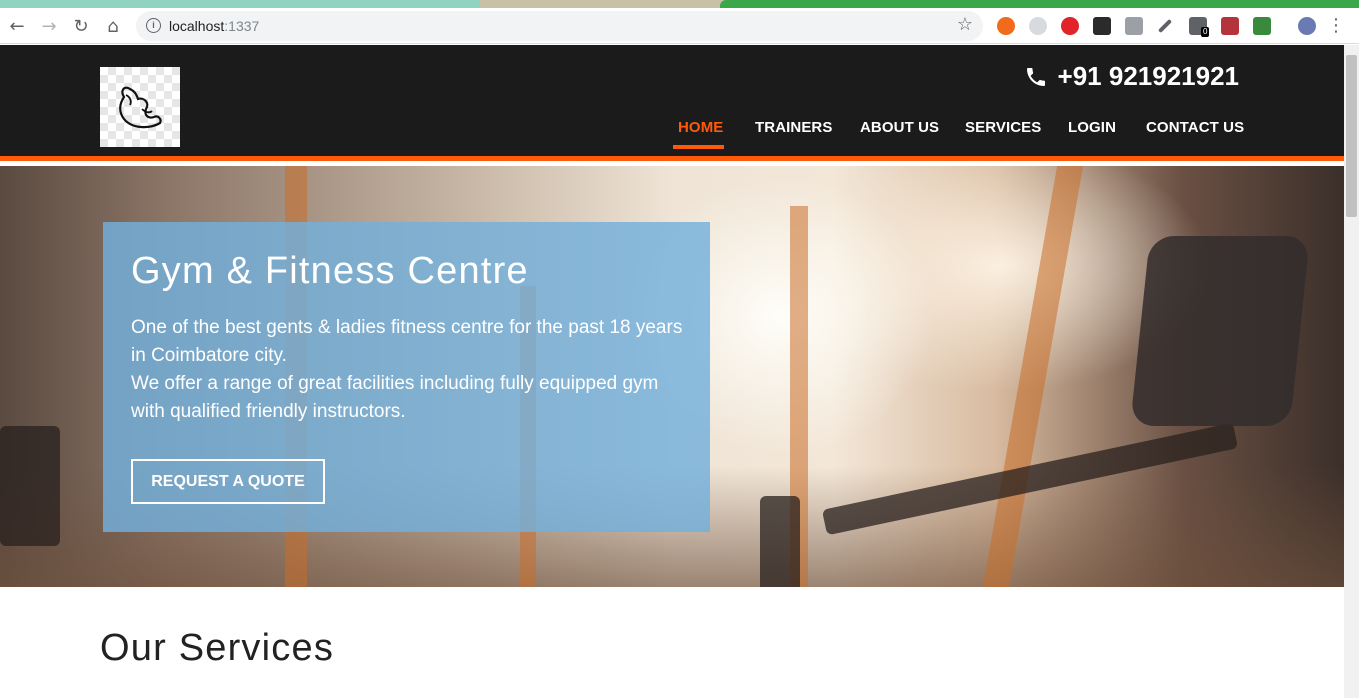  I want to click on browser-toolbar: ← → ↻ ⌂ i localhost:1337 ☆ 0 ⋮, so click(679, 26).